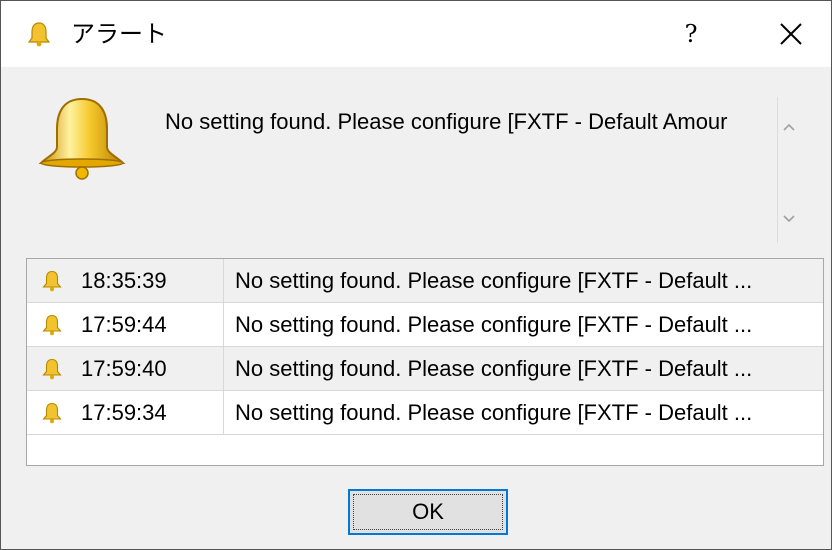 The image size is (832, 550). Describe the element at coordinates (124, 280) in the screenshot. I see `alert-time: 18:35:39` at that location.